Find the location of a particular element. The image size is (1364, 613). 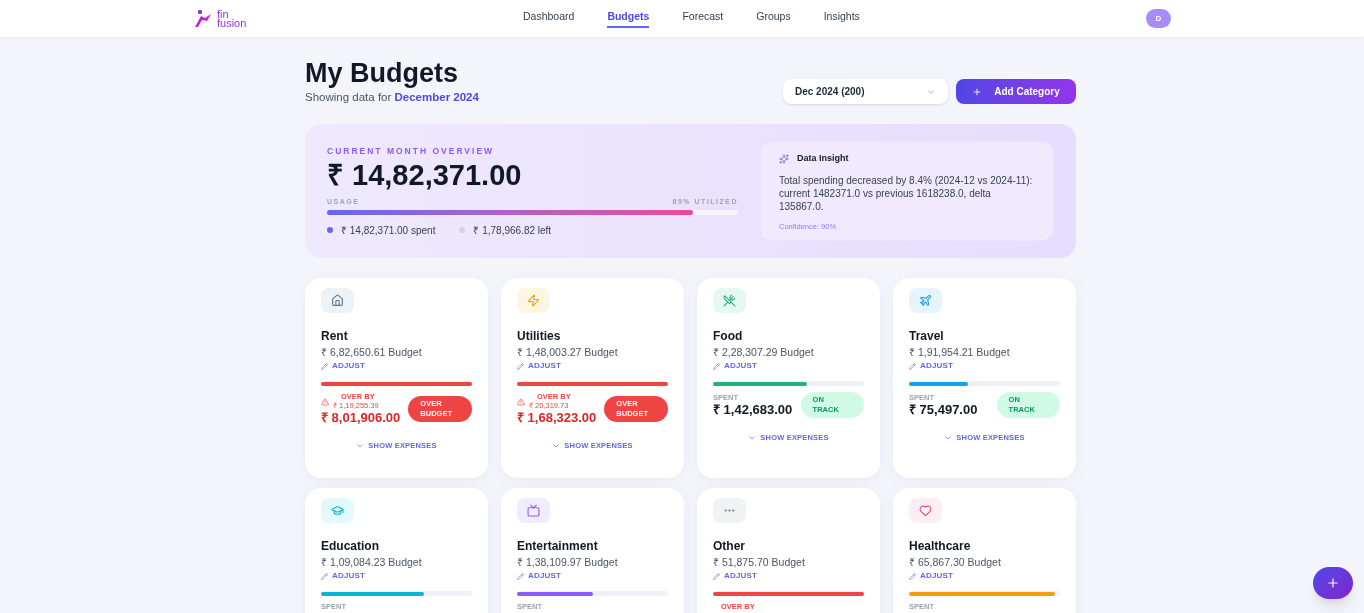

spent-summary: ₹ 14,82,371.00 spent is located at coordinates (388, 230).